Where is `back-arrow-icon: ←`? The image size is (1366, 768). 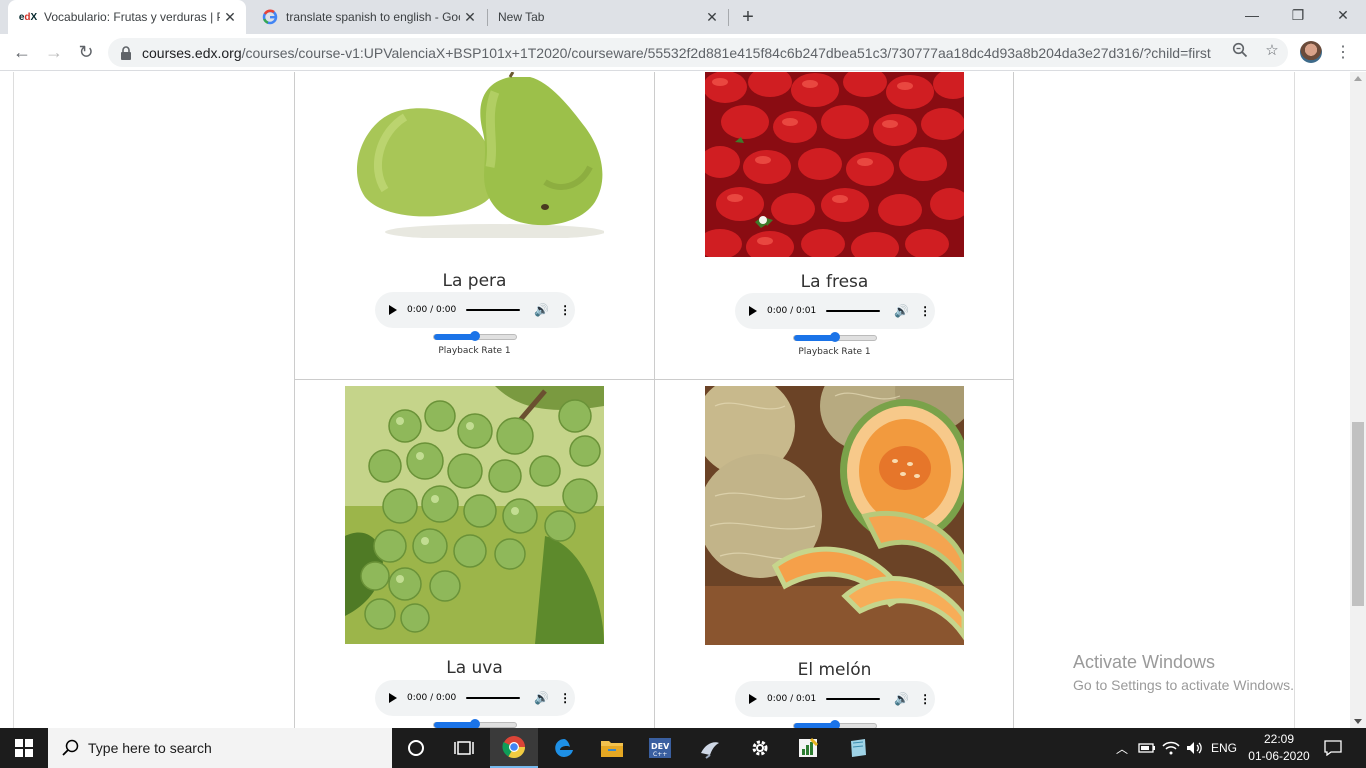
back-arrow-icon: ← is located at coordinates (22, 52).